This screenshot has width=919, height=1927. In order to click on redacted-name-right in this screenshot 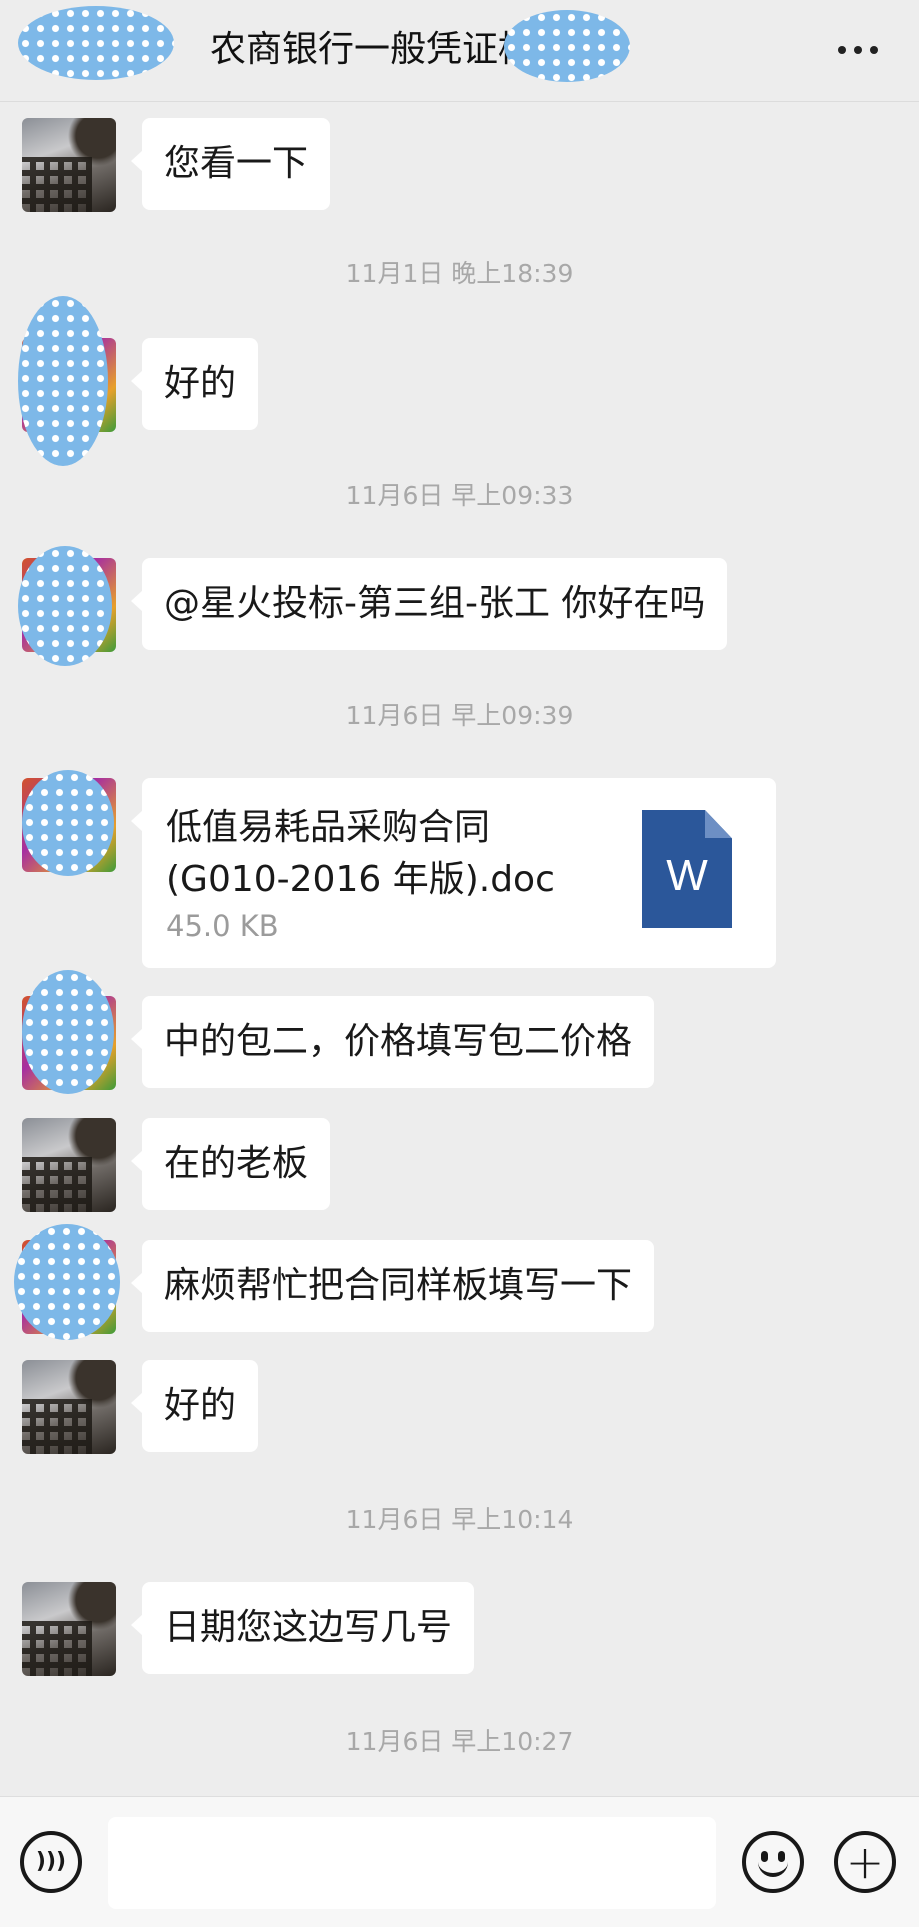, I will do `click(567, 46)`.